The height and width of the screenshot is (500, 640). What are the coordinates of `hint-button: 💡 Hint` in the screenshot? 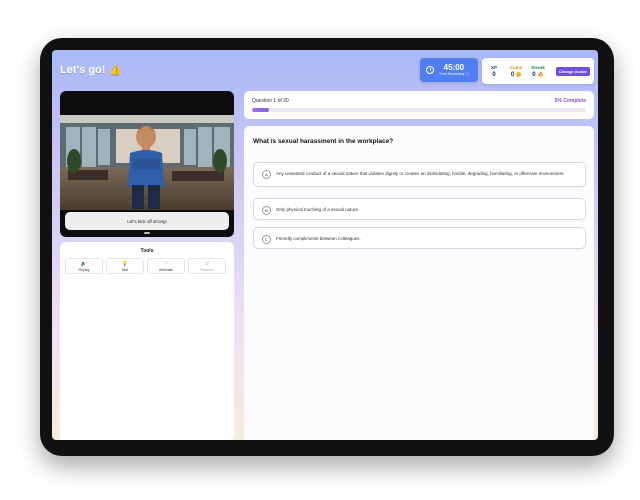 It's located at (125, 266).